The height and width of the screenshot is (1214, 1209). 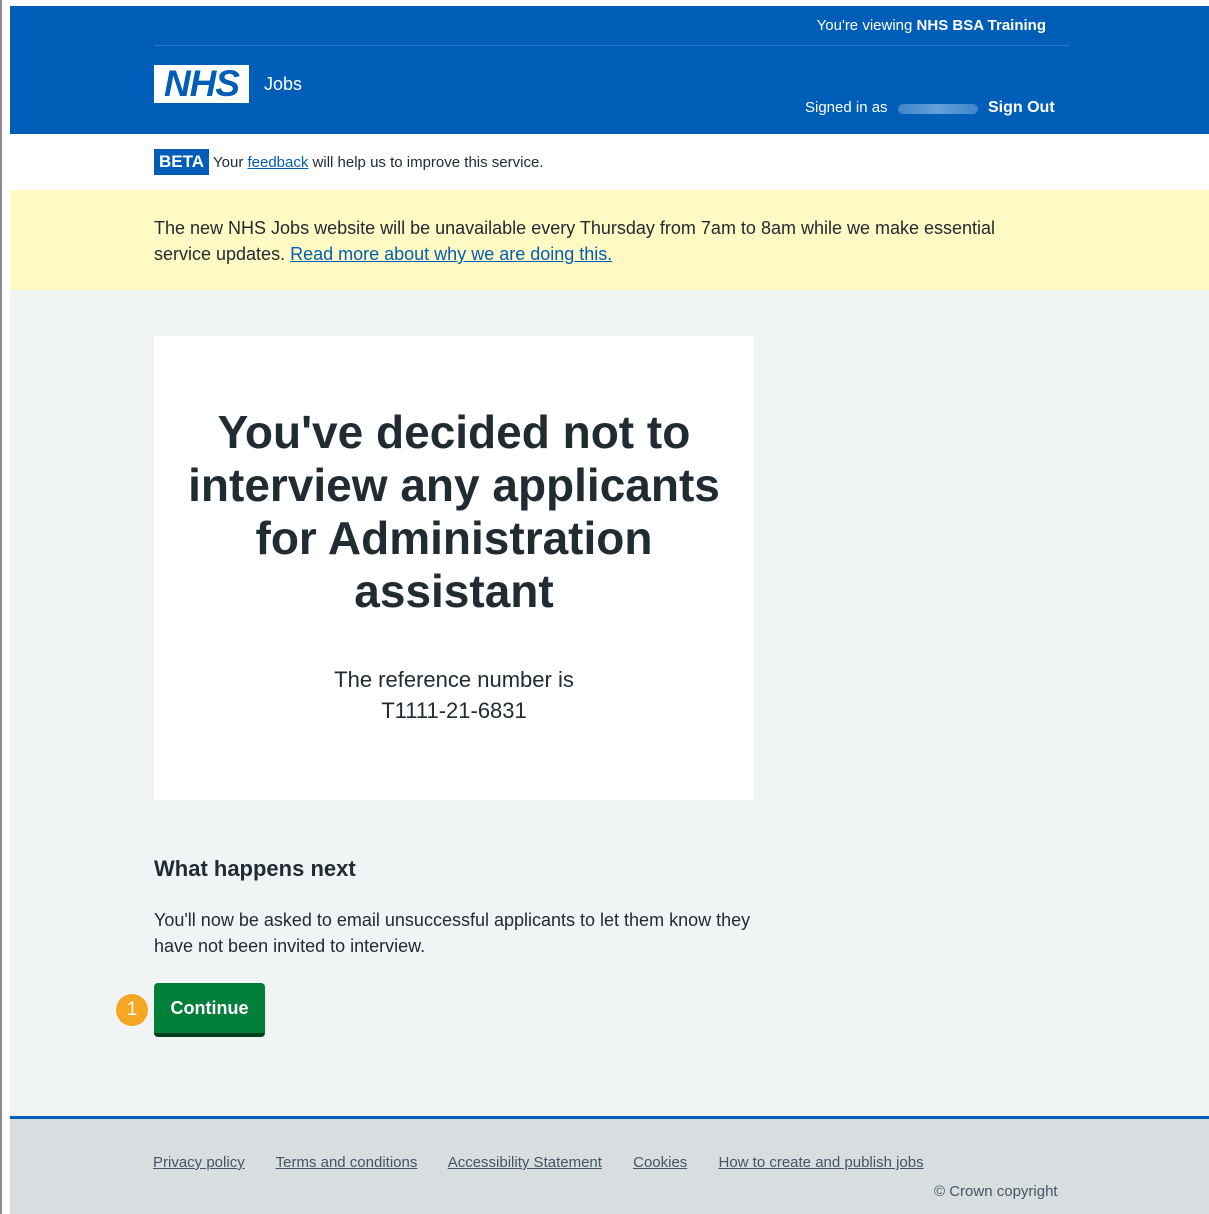 I want to click on reference-number: T1111-21-6831, so click(x=454, y=710).